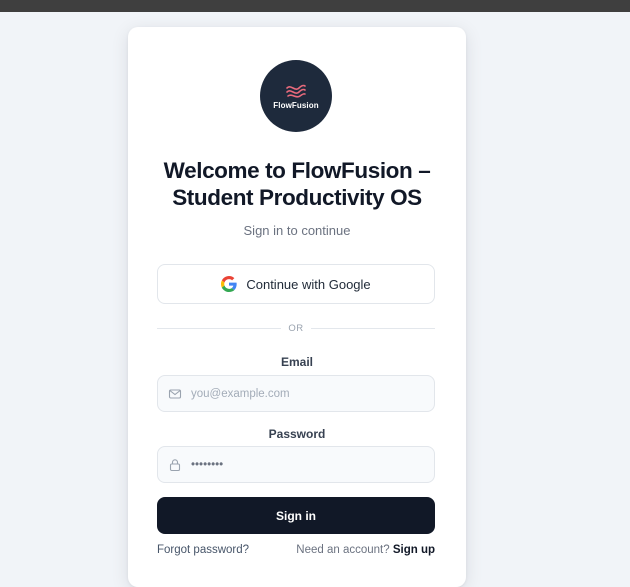 This screenshot has width=630, height=587. What do you see at coordinates (296, 105) in the screenshot?
I see `logo-text: FlowFusion` at bounding box center [296, 105].